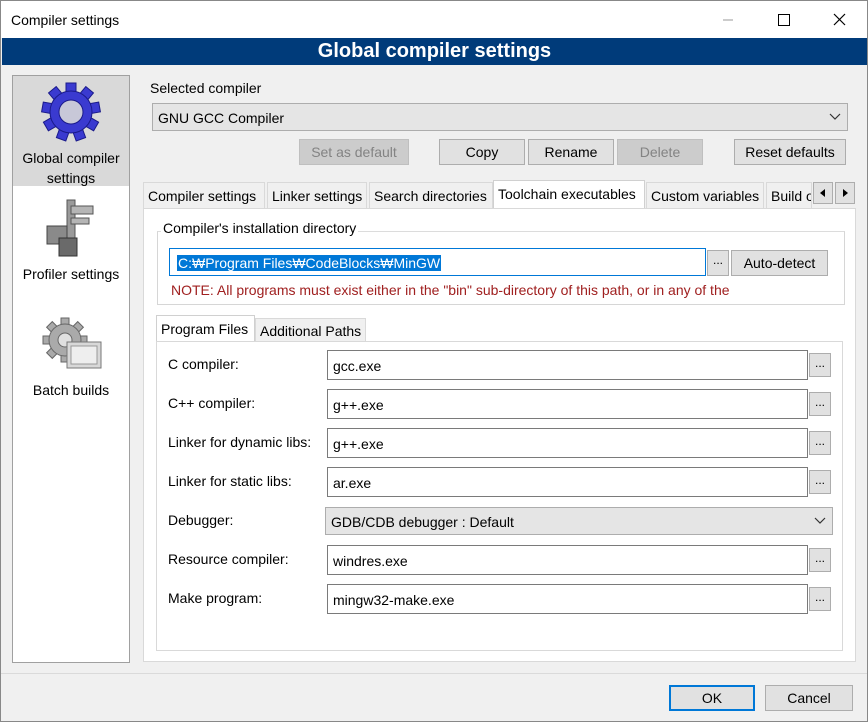 This screenshot has height=722, width=868. I want to click on caliper-icon, so click(70, 228).